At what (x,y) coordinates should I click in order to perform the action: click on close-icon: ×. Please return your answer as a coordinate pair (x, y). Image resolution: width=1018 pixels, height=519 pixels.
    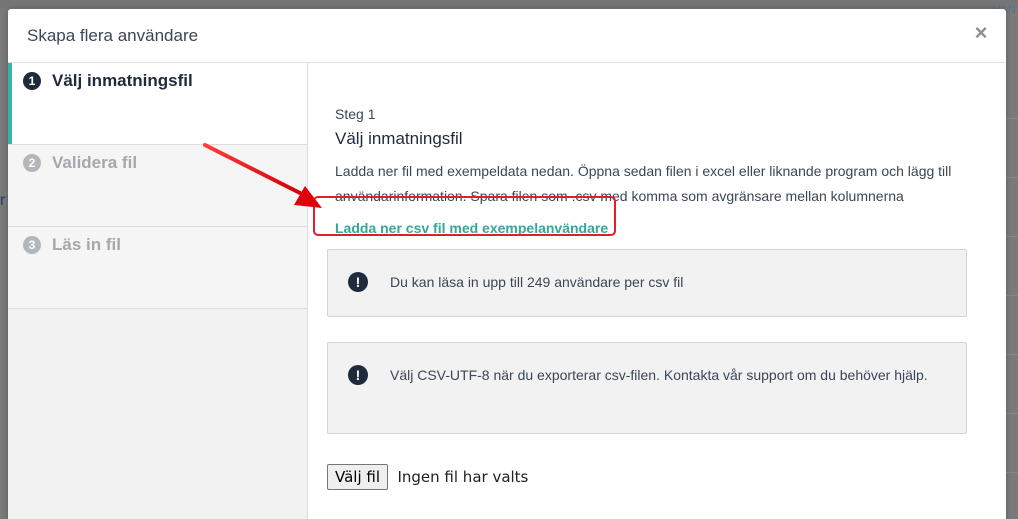
    Looking at the image, I should click on (981, 33).